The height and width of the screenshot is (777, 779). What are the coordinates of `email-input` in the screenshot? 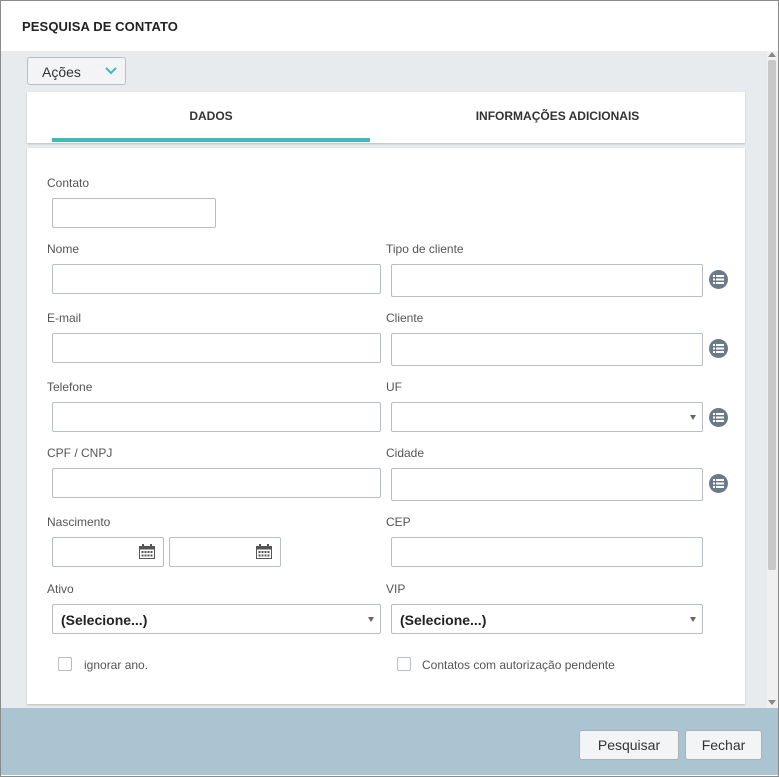 It's located at (216, 348).